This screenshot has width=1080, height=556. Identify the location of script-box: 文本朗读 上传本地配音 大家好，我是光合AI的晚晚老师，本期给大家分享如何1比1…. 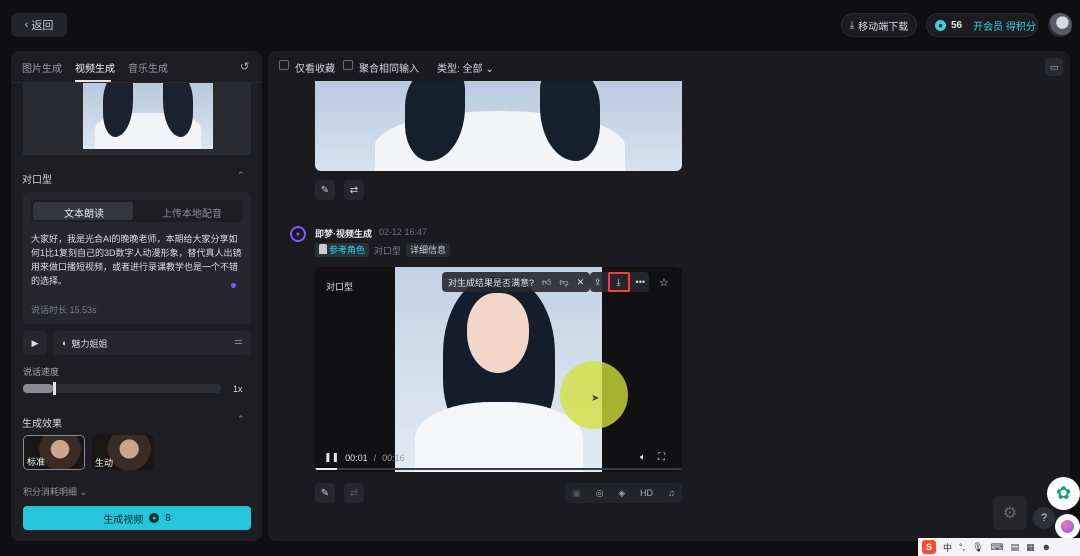
(137, 258).